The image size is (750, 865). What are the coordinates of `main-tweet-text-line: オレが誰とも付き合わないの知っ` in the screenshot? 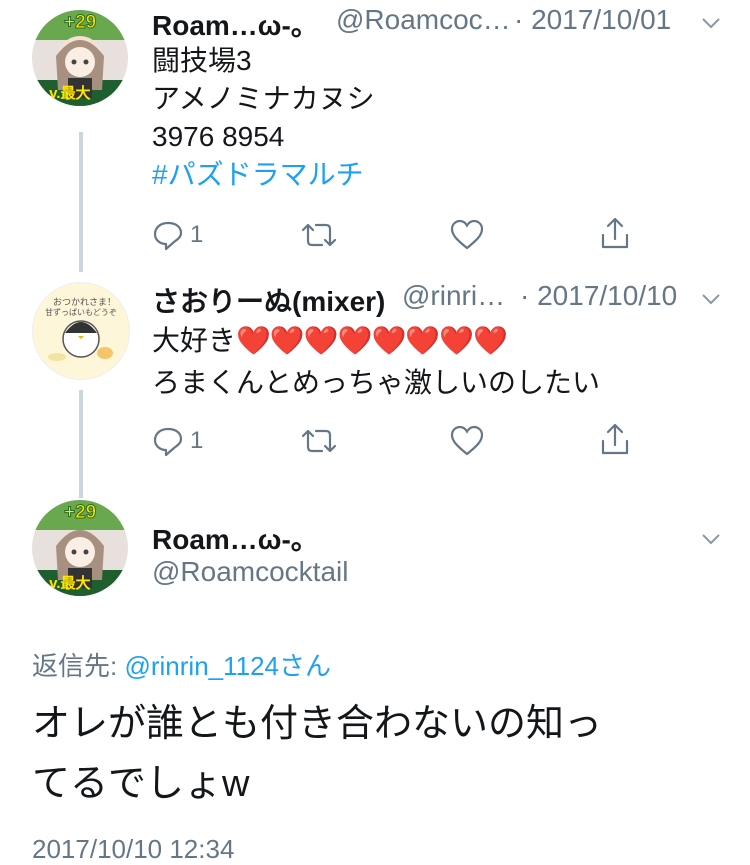 It's located at (317, 724).